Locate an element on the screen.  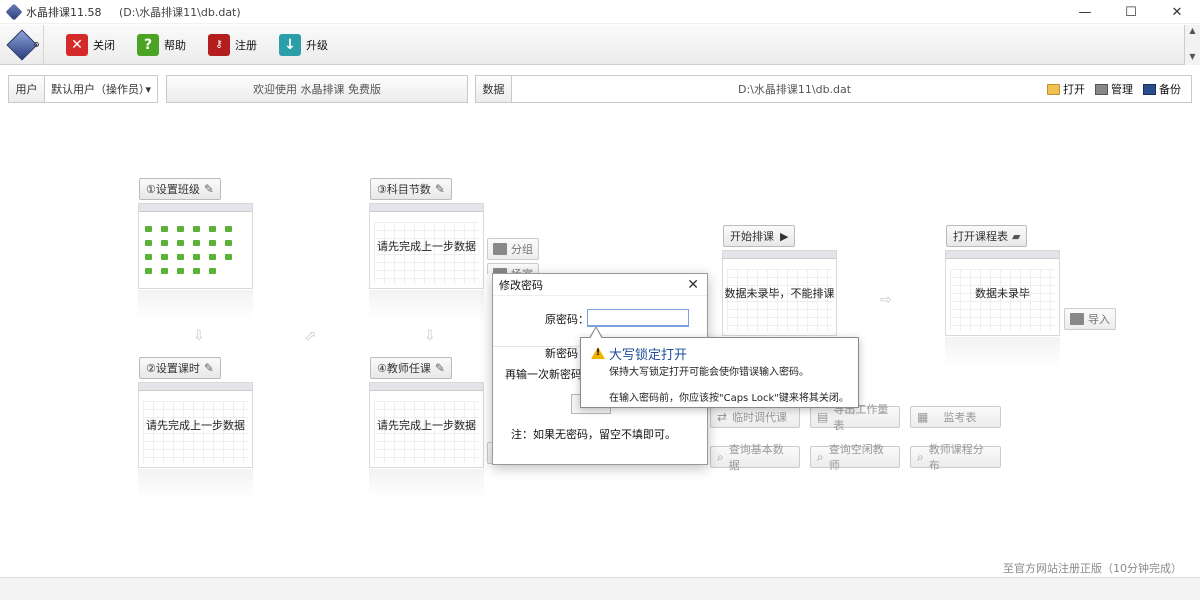
welcome-banner: 欢迎使用 水晶排课 免费版 is located at coordinates (317, 89).